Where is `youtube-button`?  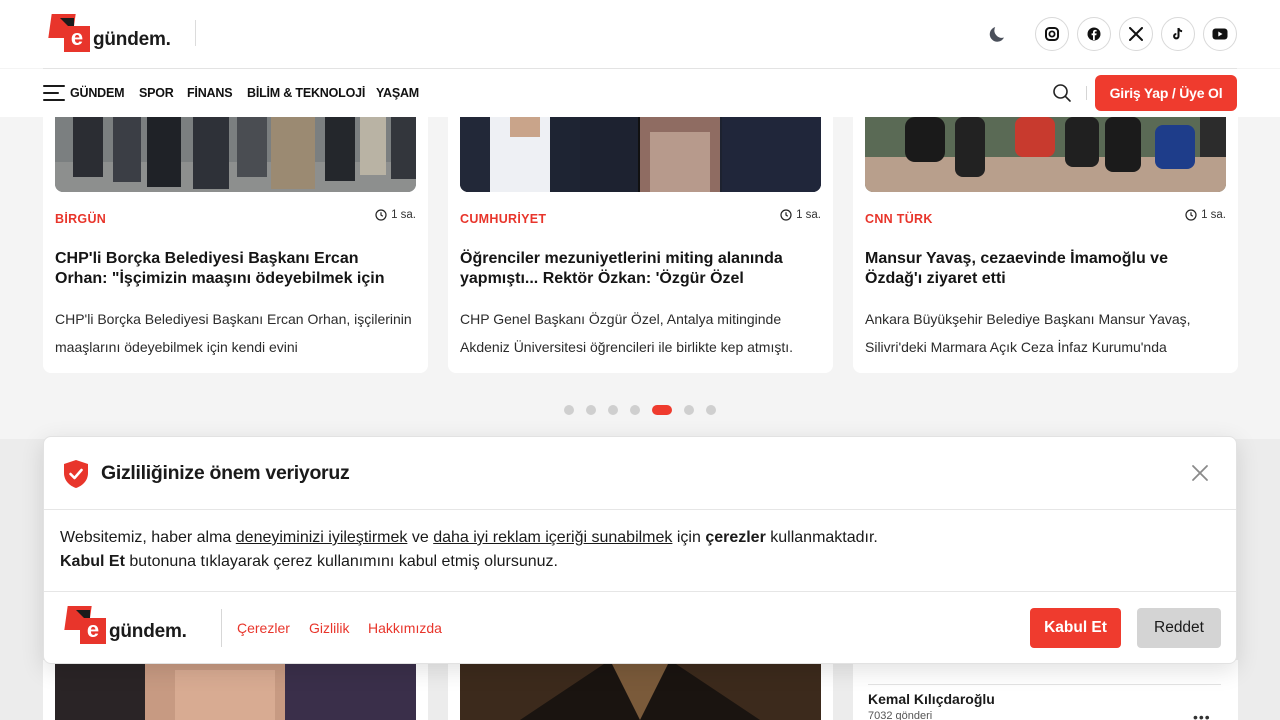 youtube-button is located at coordinates (1220, 34).